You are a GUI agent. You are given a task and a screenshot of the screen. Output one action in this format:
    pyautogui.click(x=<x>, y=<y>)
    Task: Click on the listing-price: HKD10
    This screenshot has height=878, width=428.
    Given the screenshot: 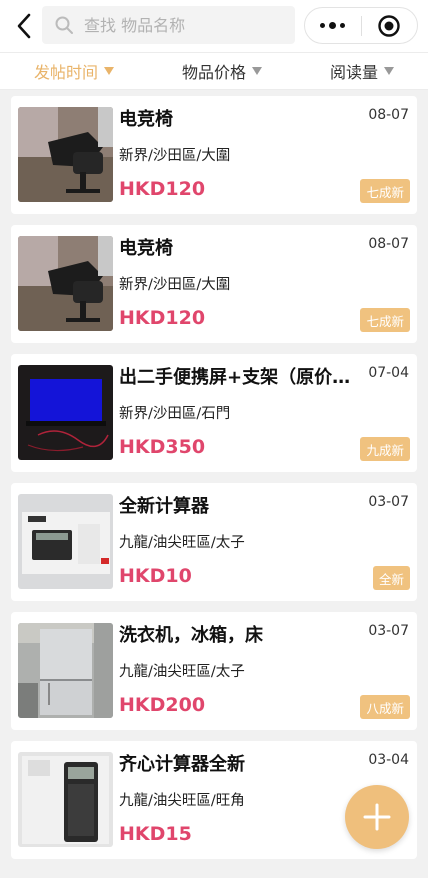 What is the action you would take?
    pyautogui.click(x=155, y=576)
    